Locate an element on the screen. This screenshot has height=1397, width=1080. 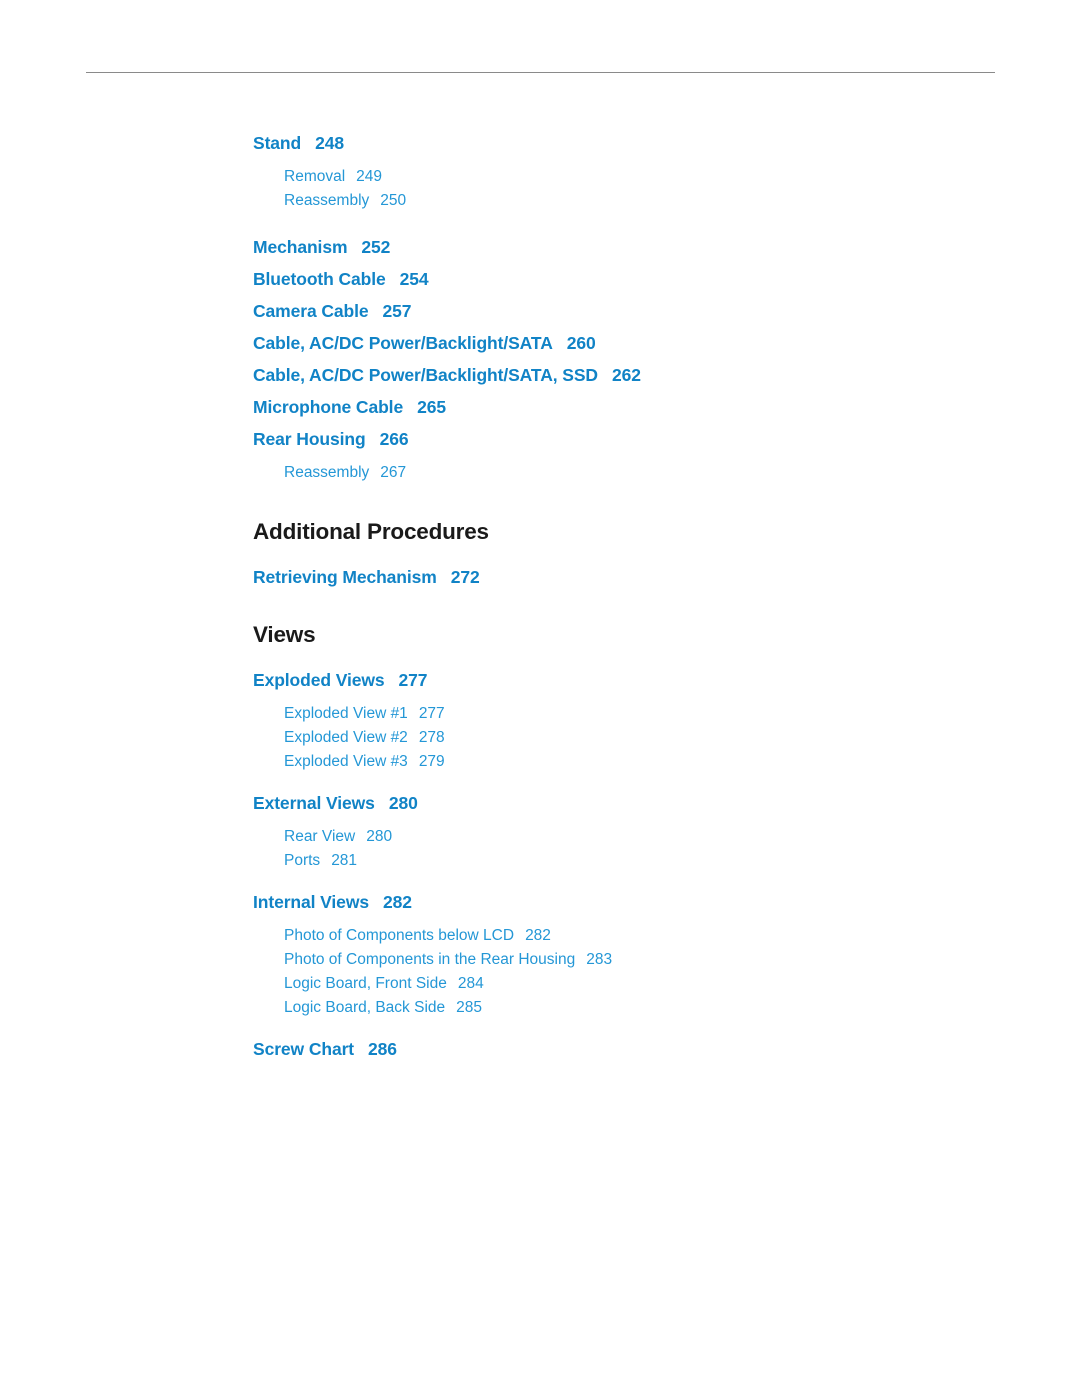
toc-entry-rear-housing: Rear Housing 266 is located at coordinates (633, 439).